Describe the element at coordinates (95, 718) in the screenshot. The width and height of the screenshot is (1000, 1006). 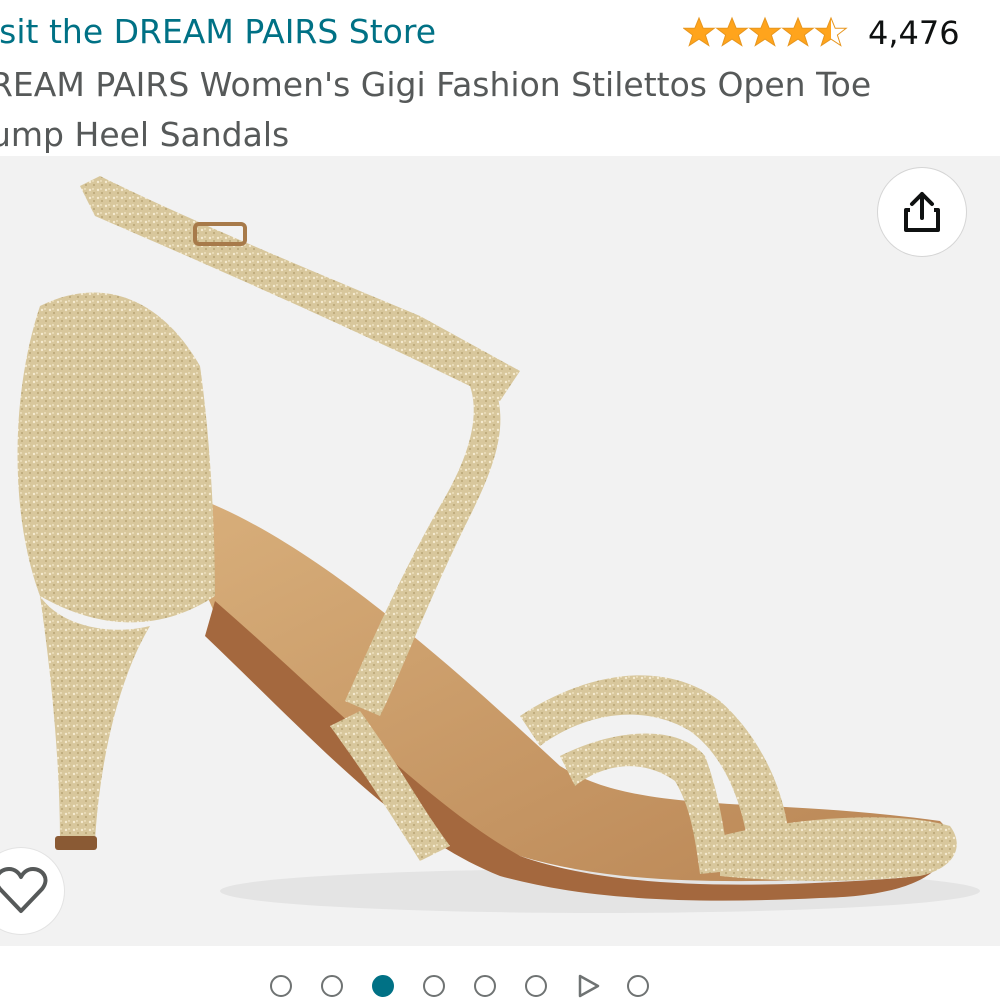
I see `stiletto-heel` at that location.